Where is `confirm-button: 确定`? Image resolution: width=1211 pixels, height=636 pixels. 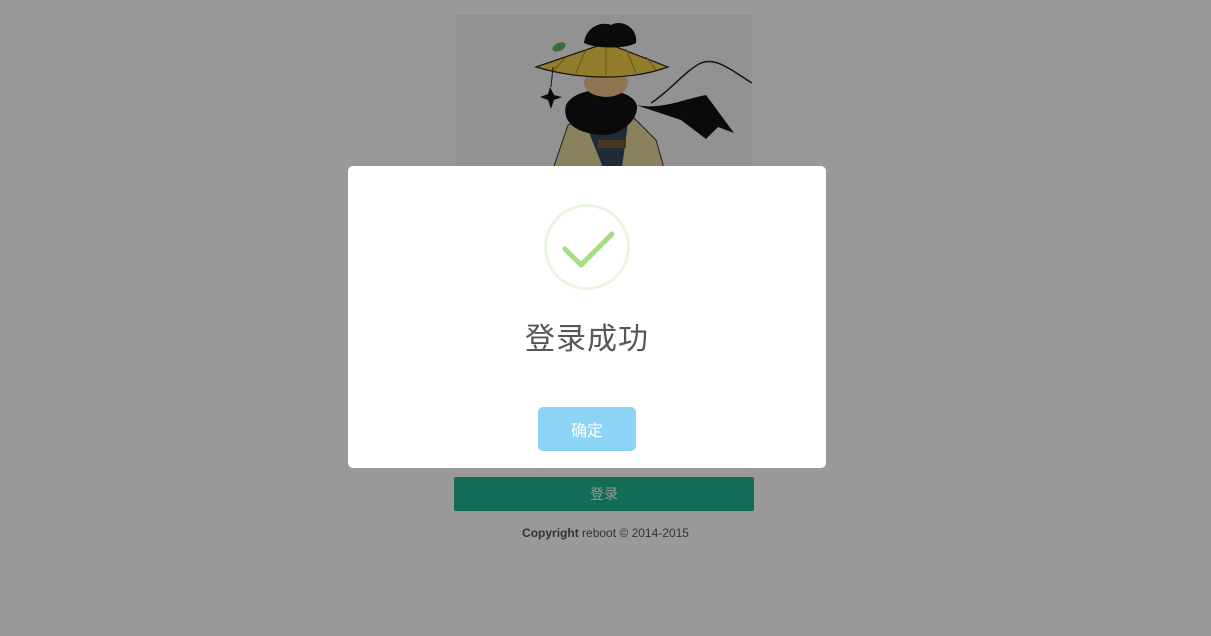 confirm-button: 确定 is located at coordinates (587, 429).